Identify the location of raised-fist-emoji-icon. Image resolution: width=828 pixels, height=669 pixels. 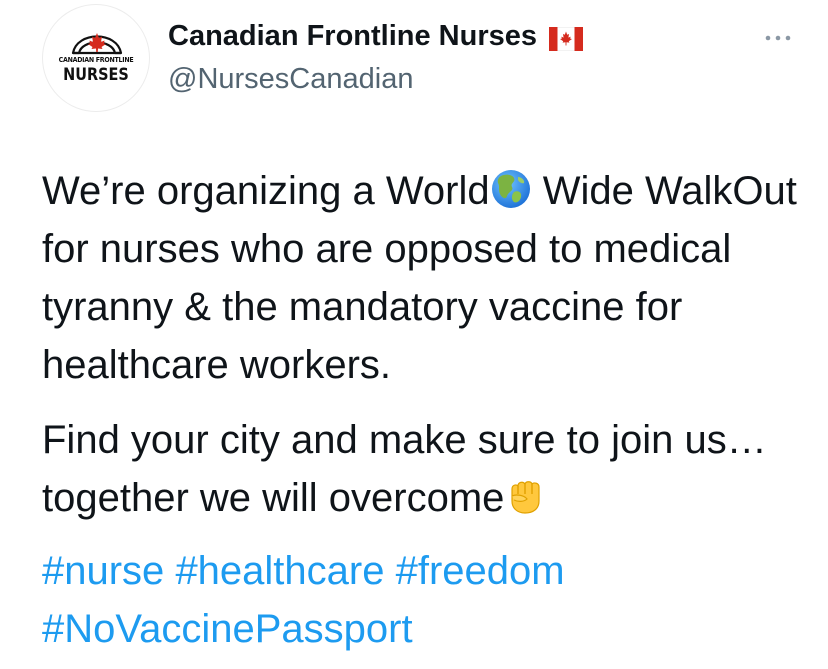
(525, 496).